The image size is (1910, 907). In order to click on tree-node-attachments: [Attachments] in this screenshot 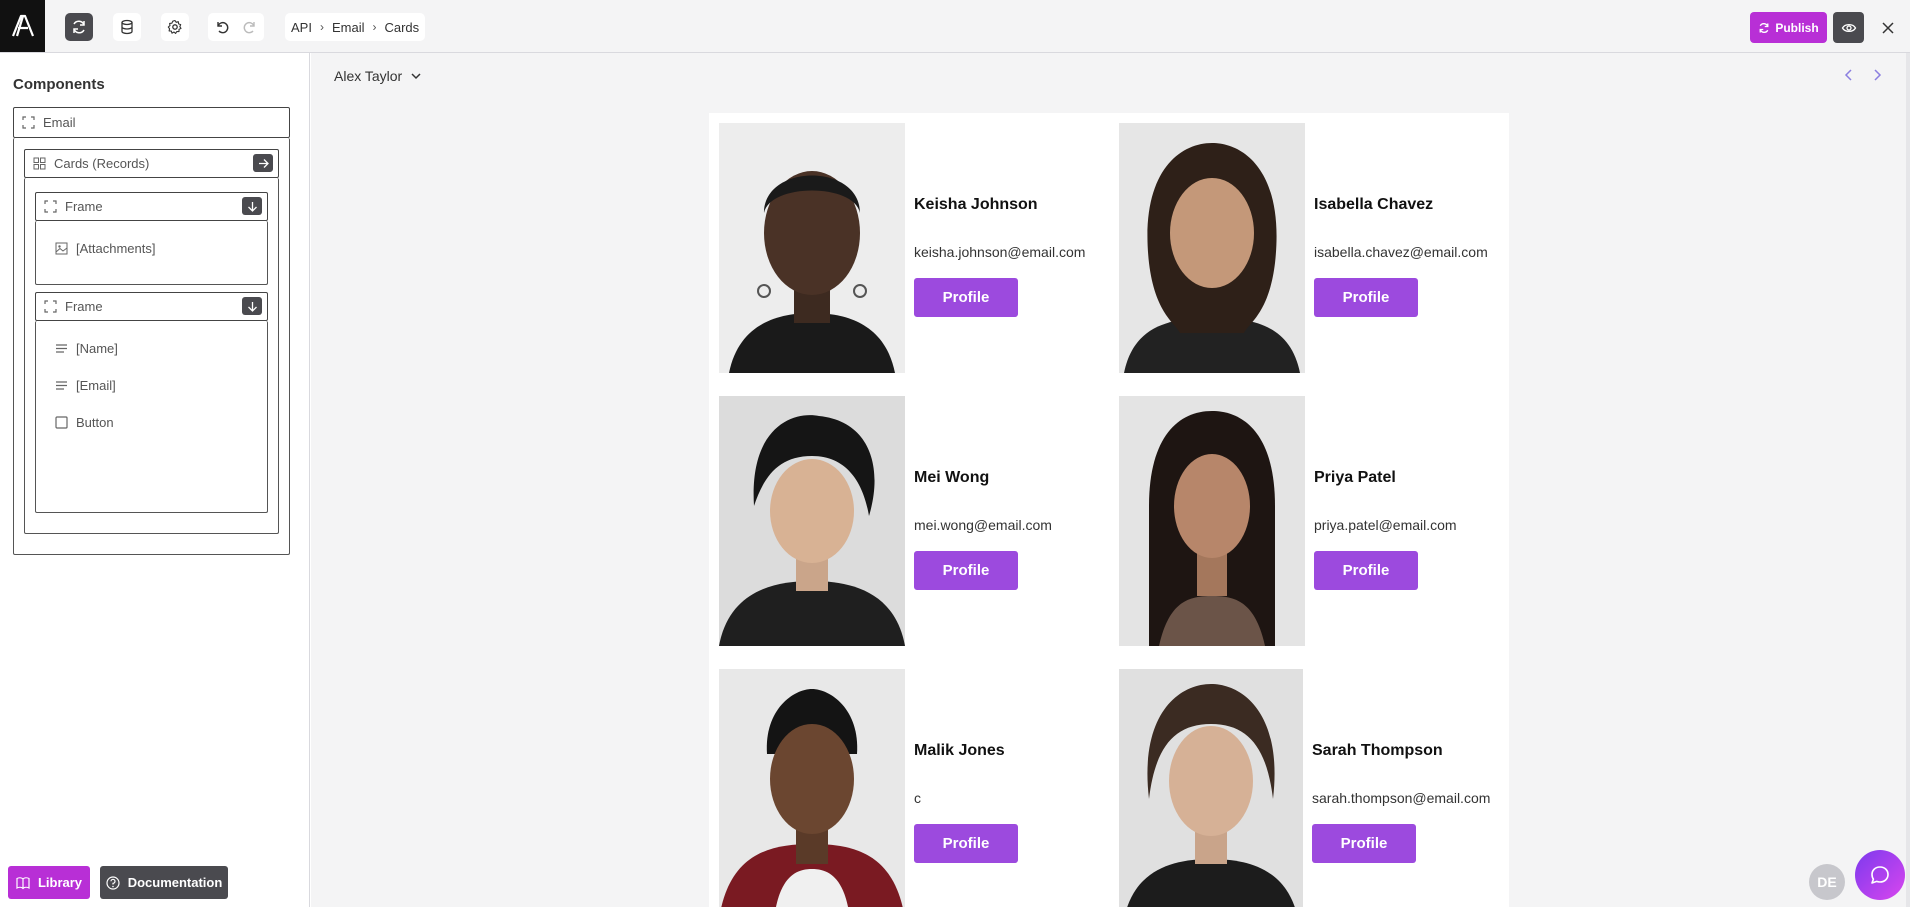, I will do `click(105, 248)`.